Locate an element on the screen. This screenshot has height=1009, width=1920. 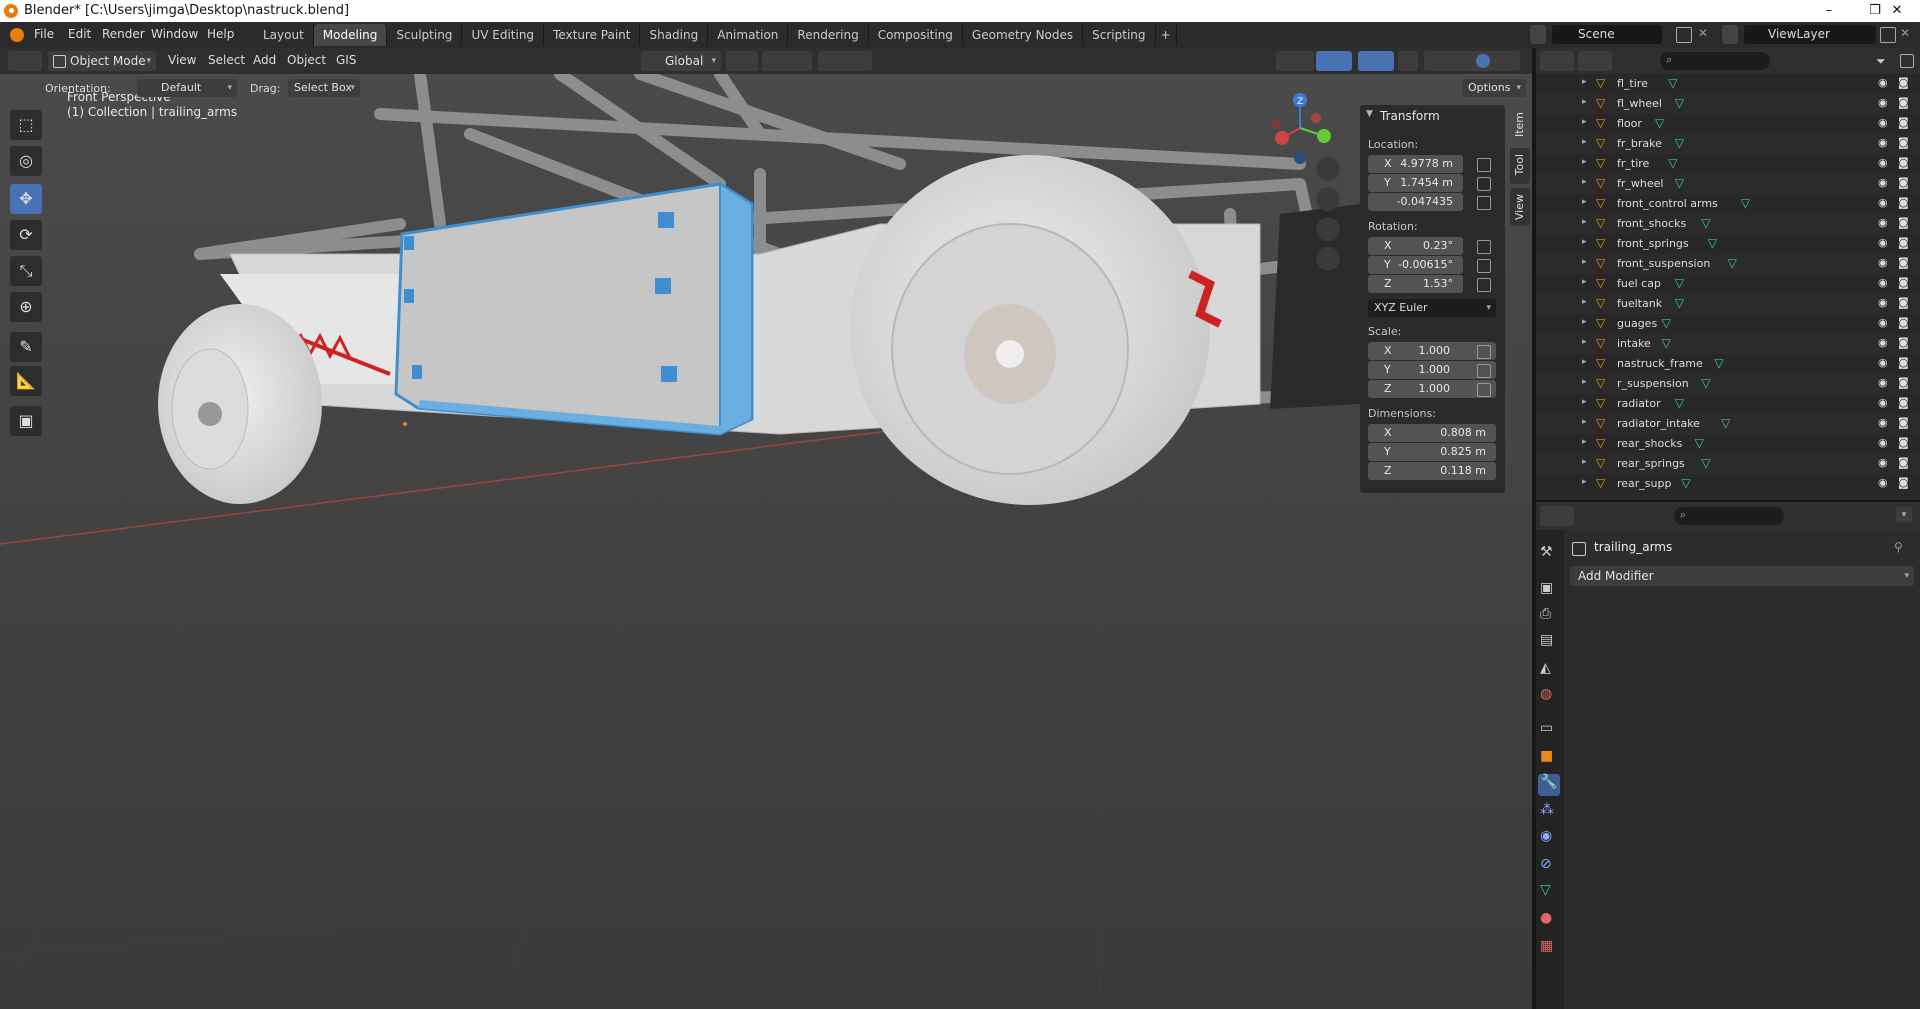
menu-select: Select is located at coordinates (226, 60).